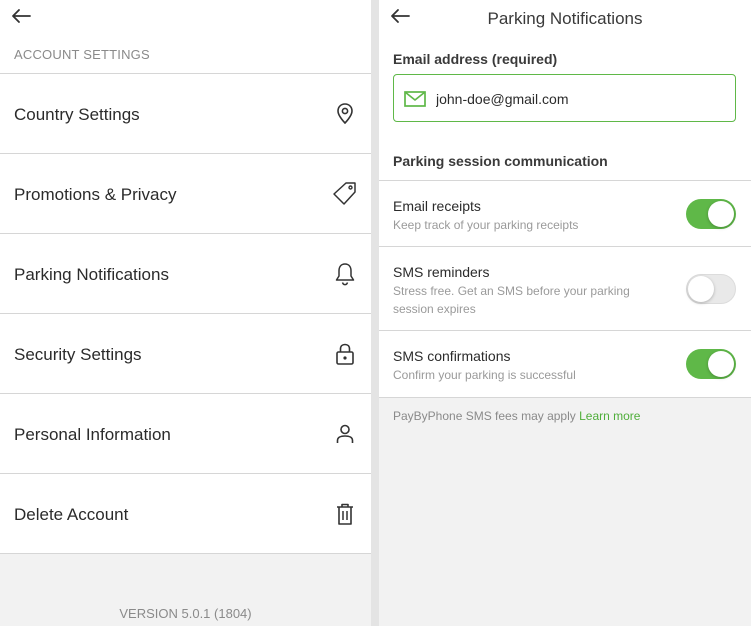  What do you see at coordinates (484, 375) in the screenshot?
I see `toggle-description: Confirm your parking is successful` at bounding box center [484, 375].